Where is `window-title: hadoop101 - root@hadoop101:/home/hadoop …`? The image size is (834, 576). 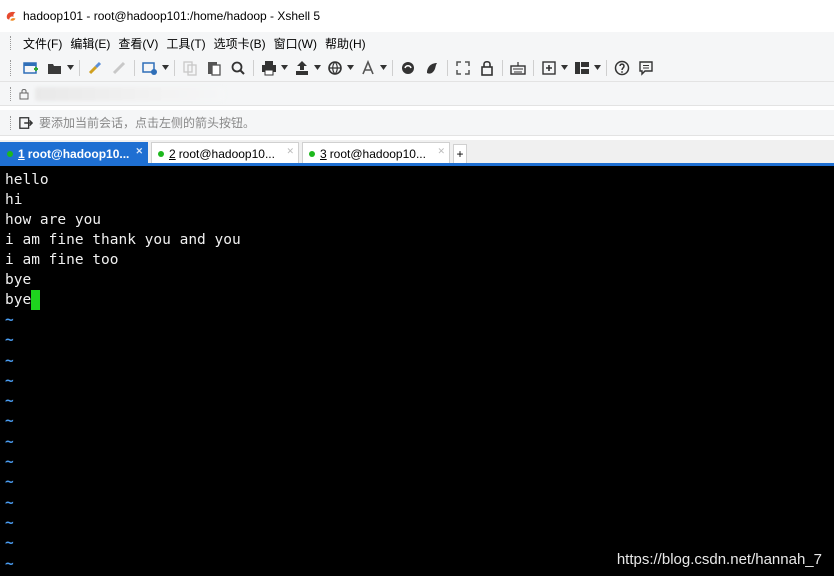 window-title: hadoop101 - root@hadoop101:/home/hadoop … is located at coordinates (172, 16).